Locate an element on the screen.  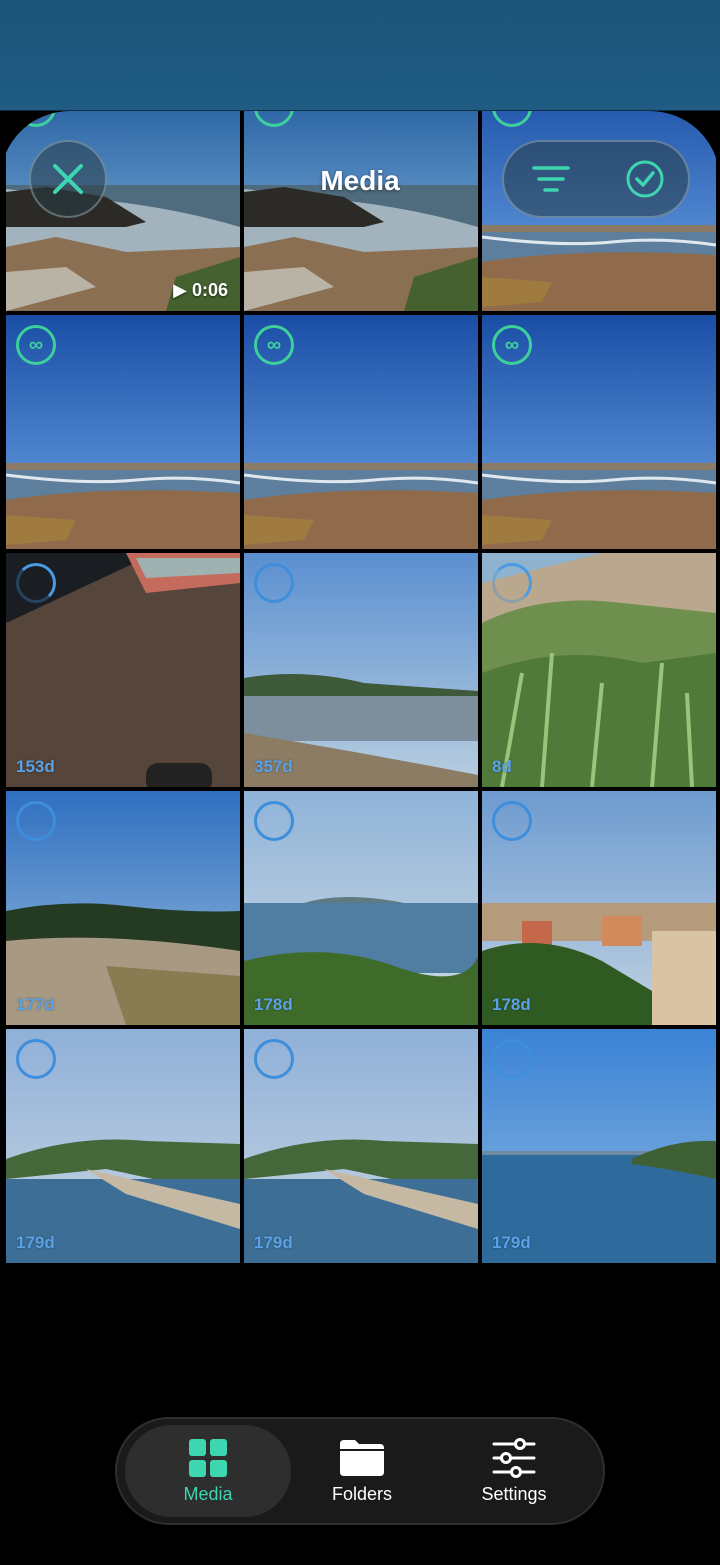
sort-button is located at coordinates (551, 179).